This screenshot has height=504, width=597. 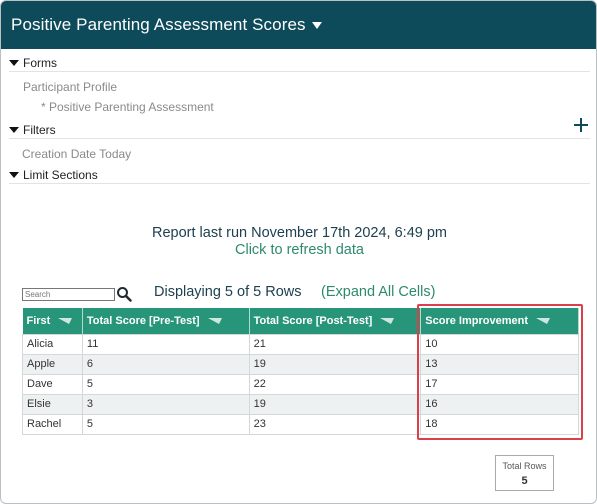 I want to click on report-title: Positive Parenting Assessment Scores, so click(x=158, y=24).